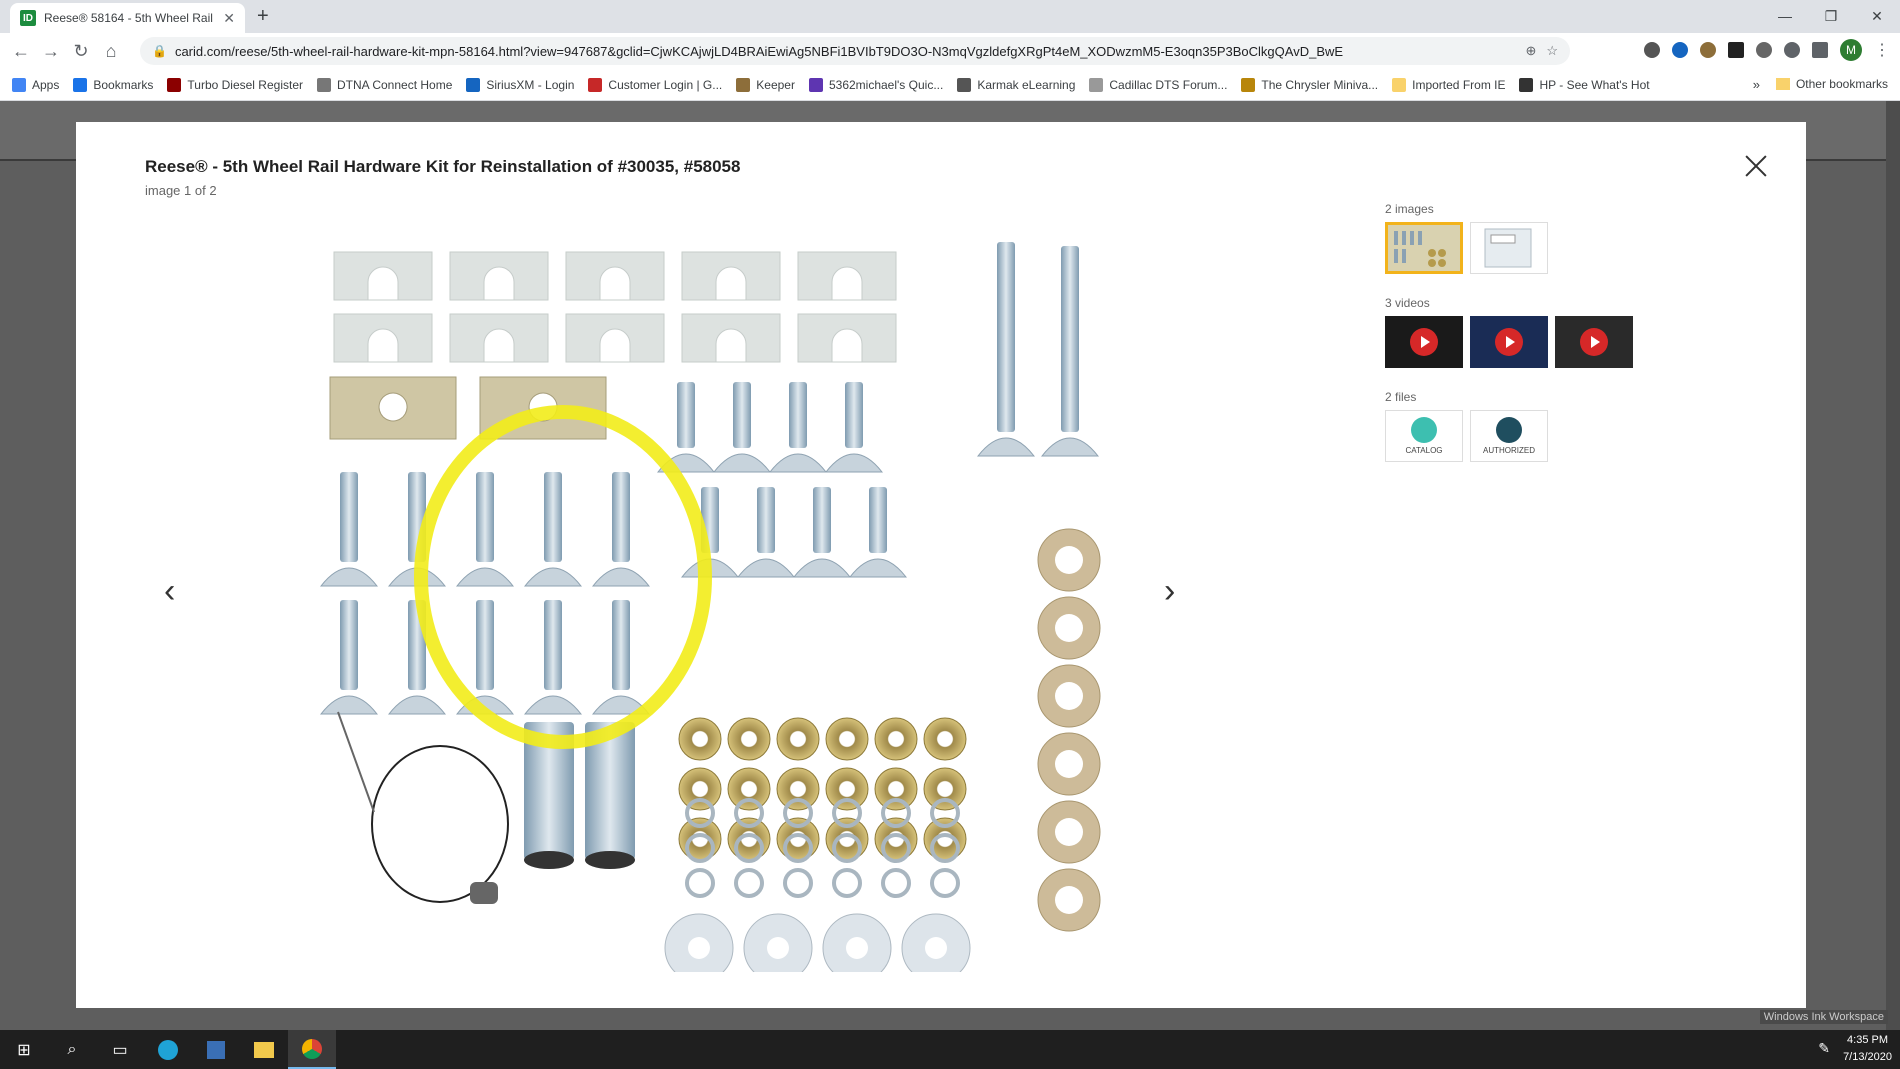 This screenshot has height=1069, width=1900. I want to click on app-icon, so click(216, 1049).